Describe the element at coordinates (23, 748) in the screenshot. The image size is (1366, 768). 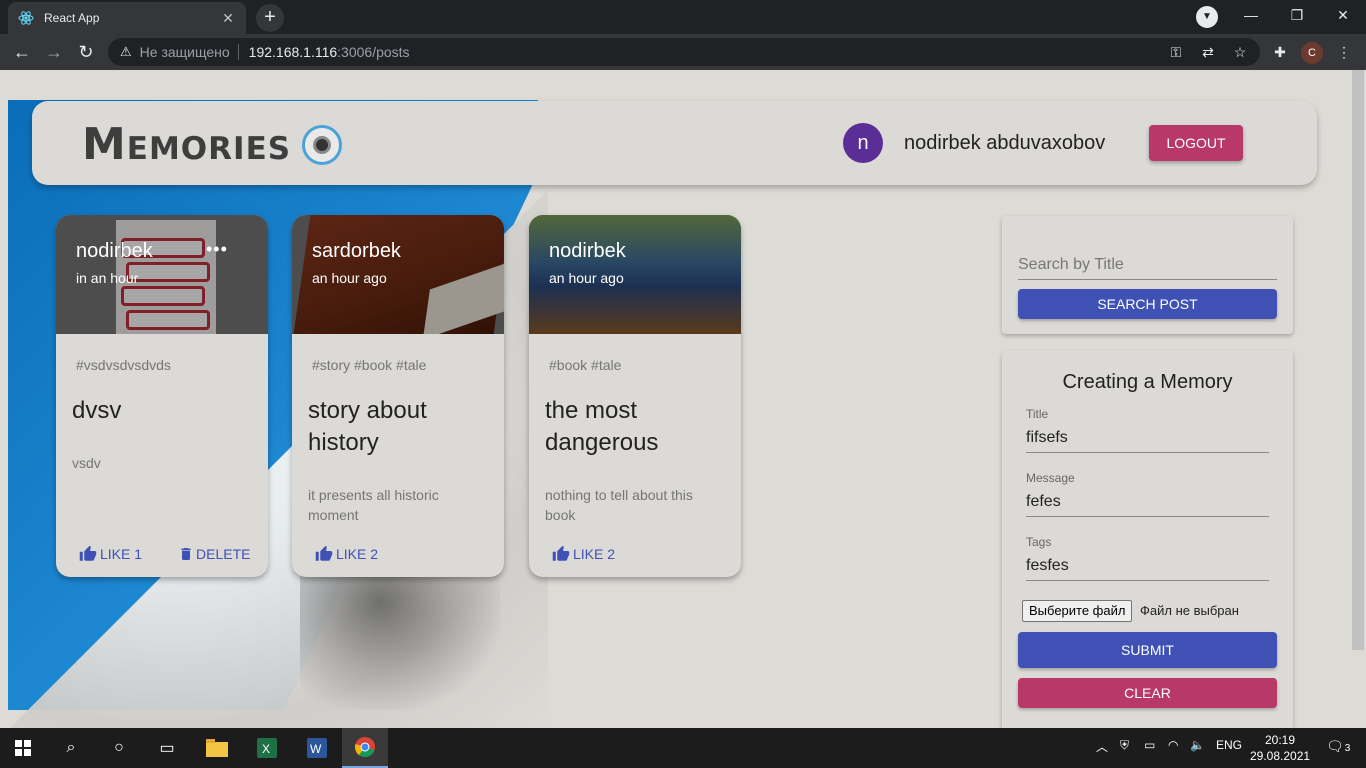
I see `windows-start-icon` at that location.